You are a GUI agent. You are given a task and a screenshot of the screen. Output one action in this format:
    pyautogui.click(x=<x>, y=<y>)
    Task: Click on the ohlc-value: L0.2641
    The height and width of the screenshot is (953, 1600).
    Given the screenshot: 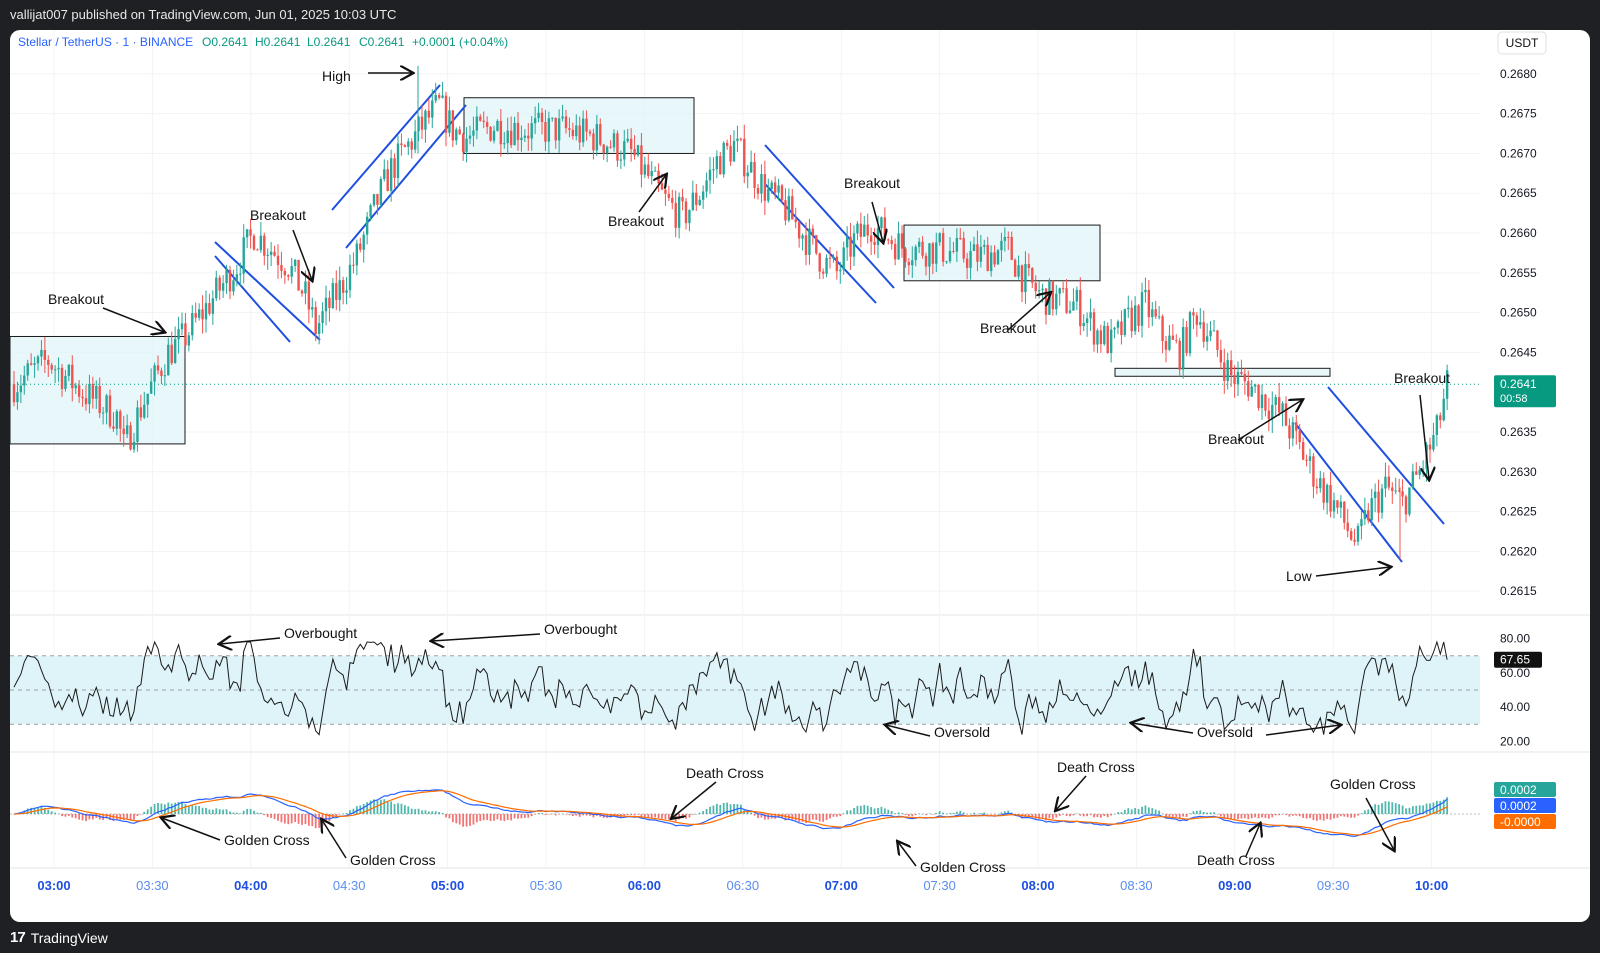 What is the action you would take?
    pyautogui.click(x=329, y=42)
    